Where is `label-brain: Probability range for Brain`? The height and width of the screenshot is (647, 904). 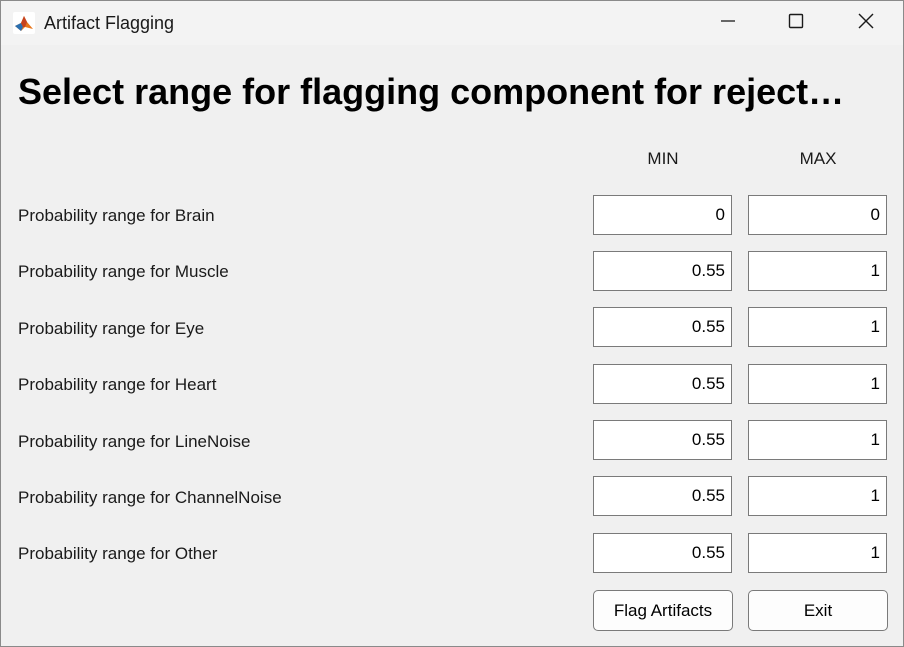 label-brain: Probability range for Brain is located at coordinates (116, 215).